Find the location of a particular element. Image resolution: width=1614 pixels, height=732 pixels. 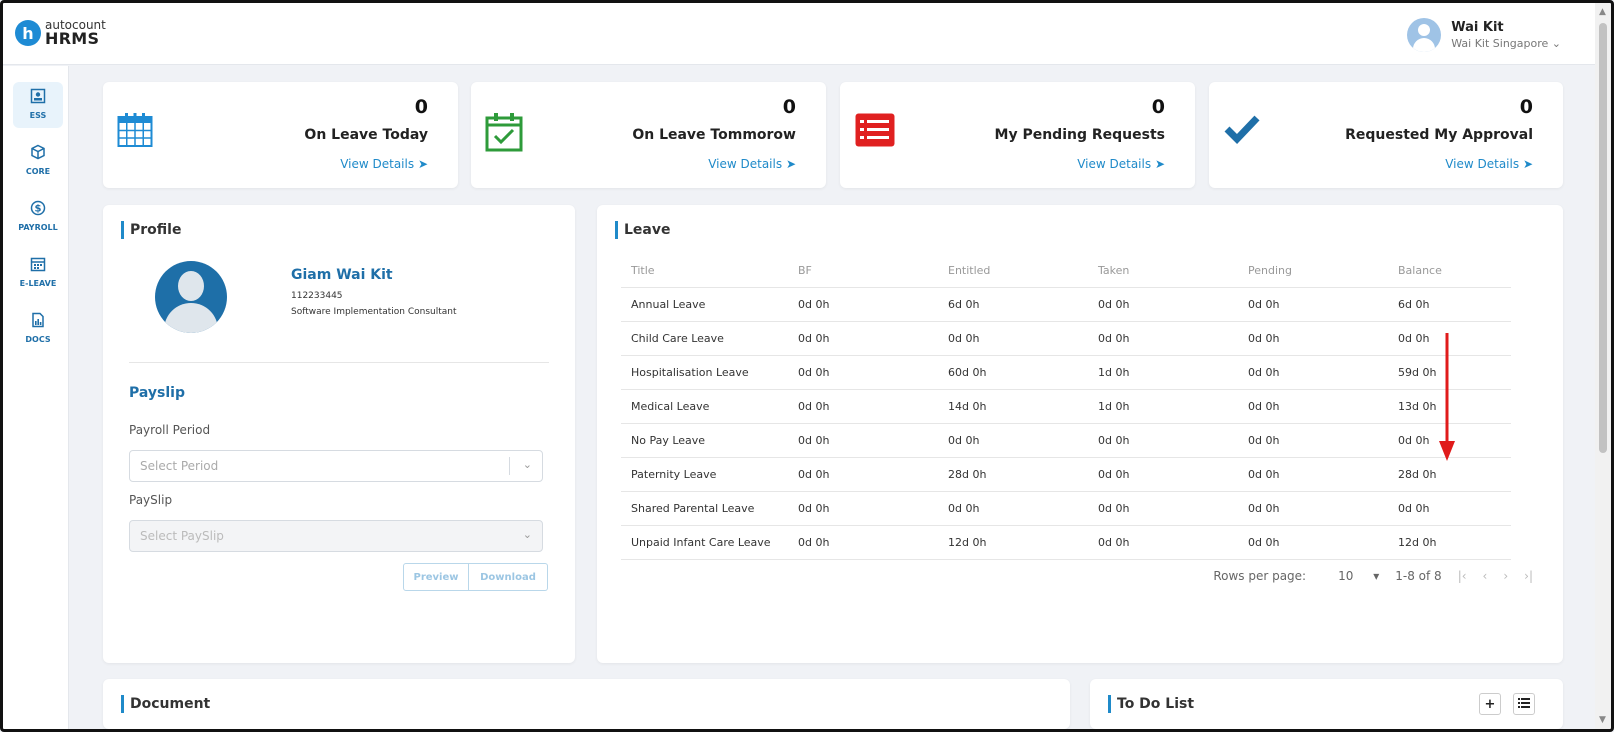

column-header-pending: Pending is located at coordinates (1313, 271).